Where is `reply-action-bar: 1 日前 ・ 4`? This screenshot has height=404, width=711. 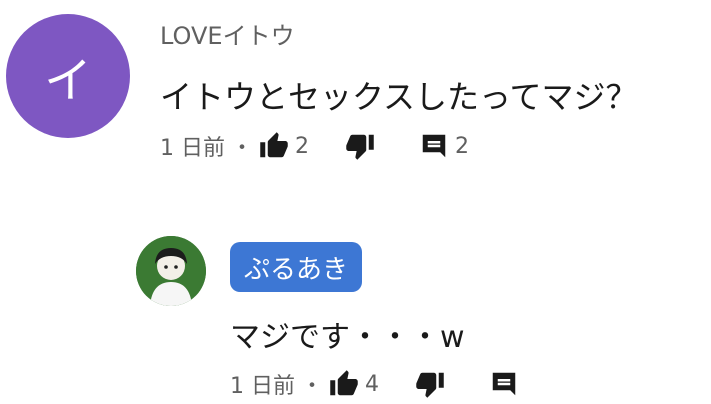 reply-action-bar: 1 日前 ・ 4 is located at coordinates (374, 384).